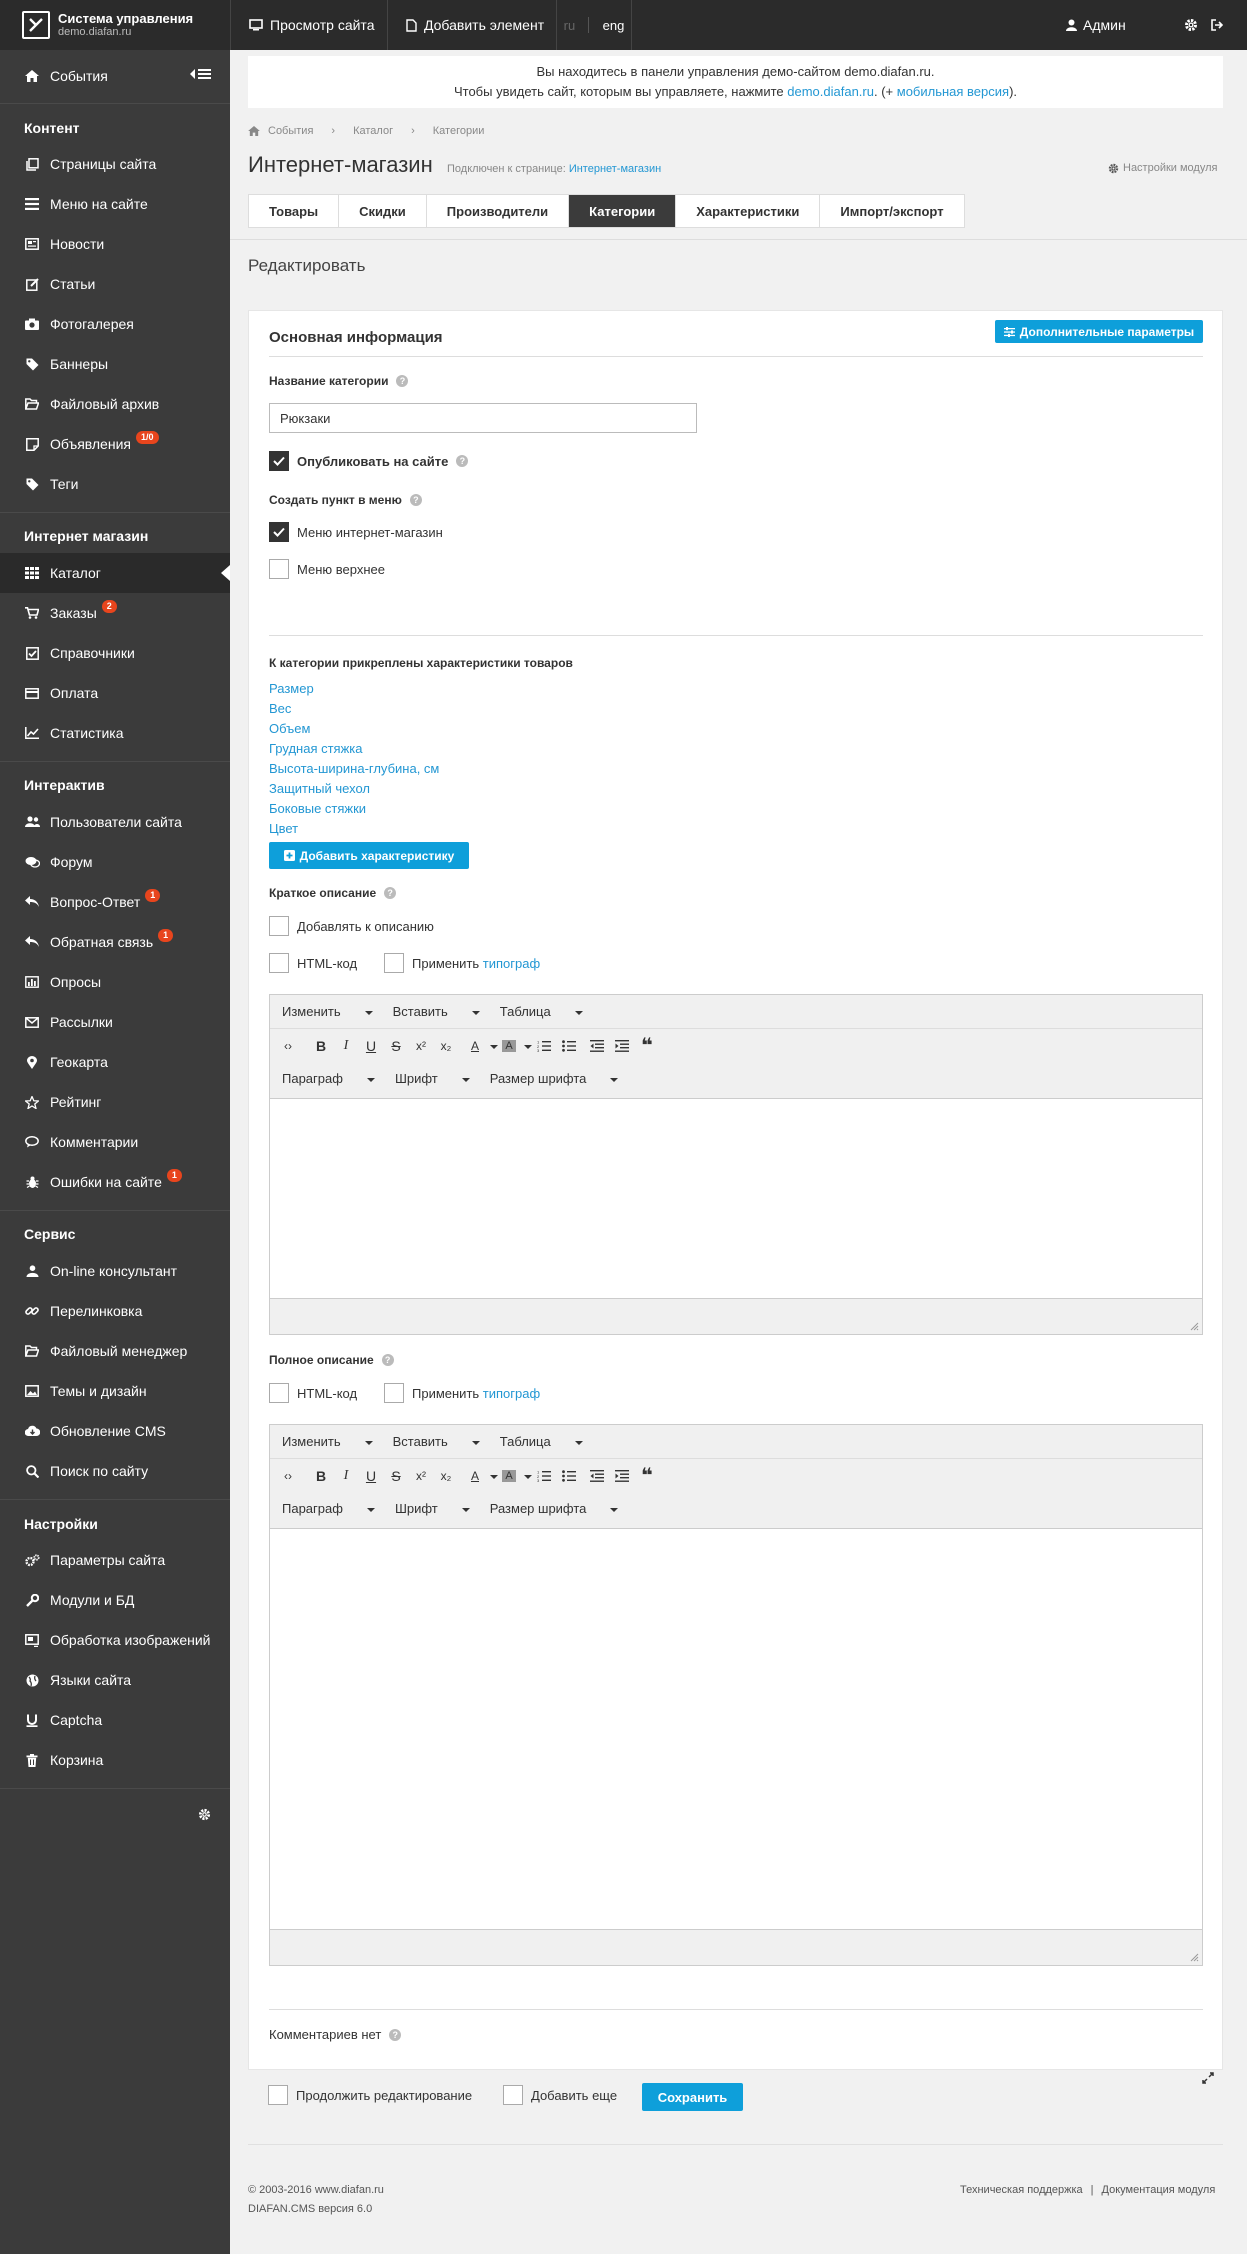  Describe the element at coordinates (115, 1720) in the screenshot. I see `sidebar-item-captcha: Captcha` at that location.